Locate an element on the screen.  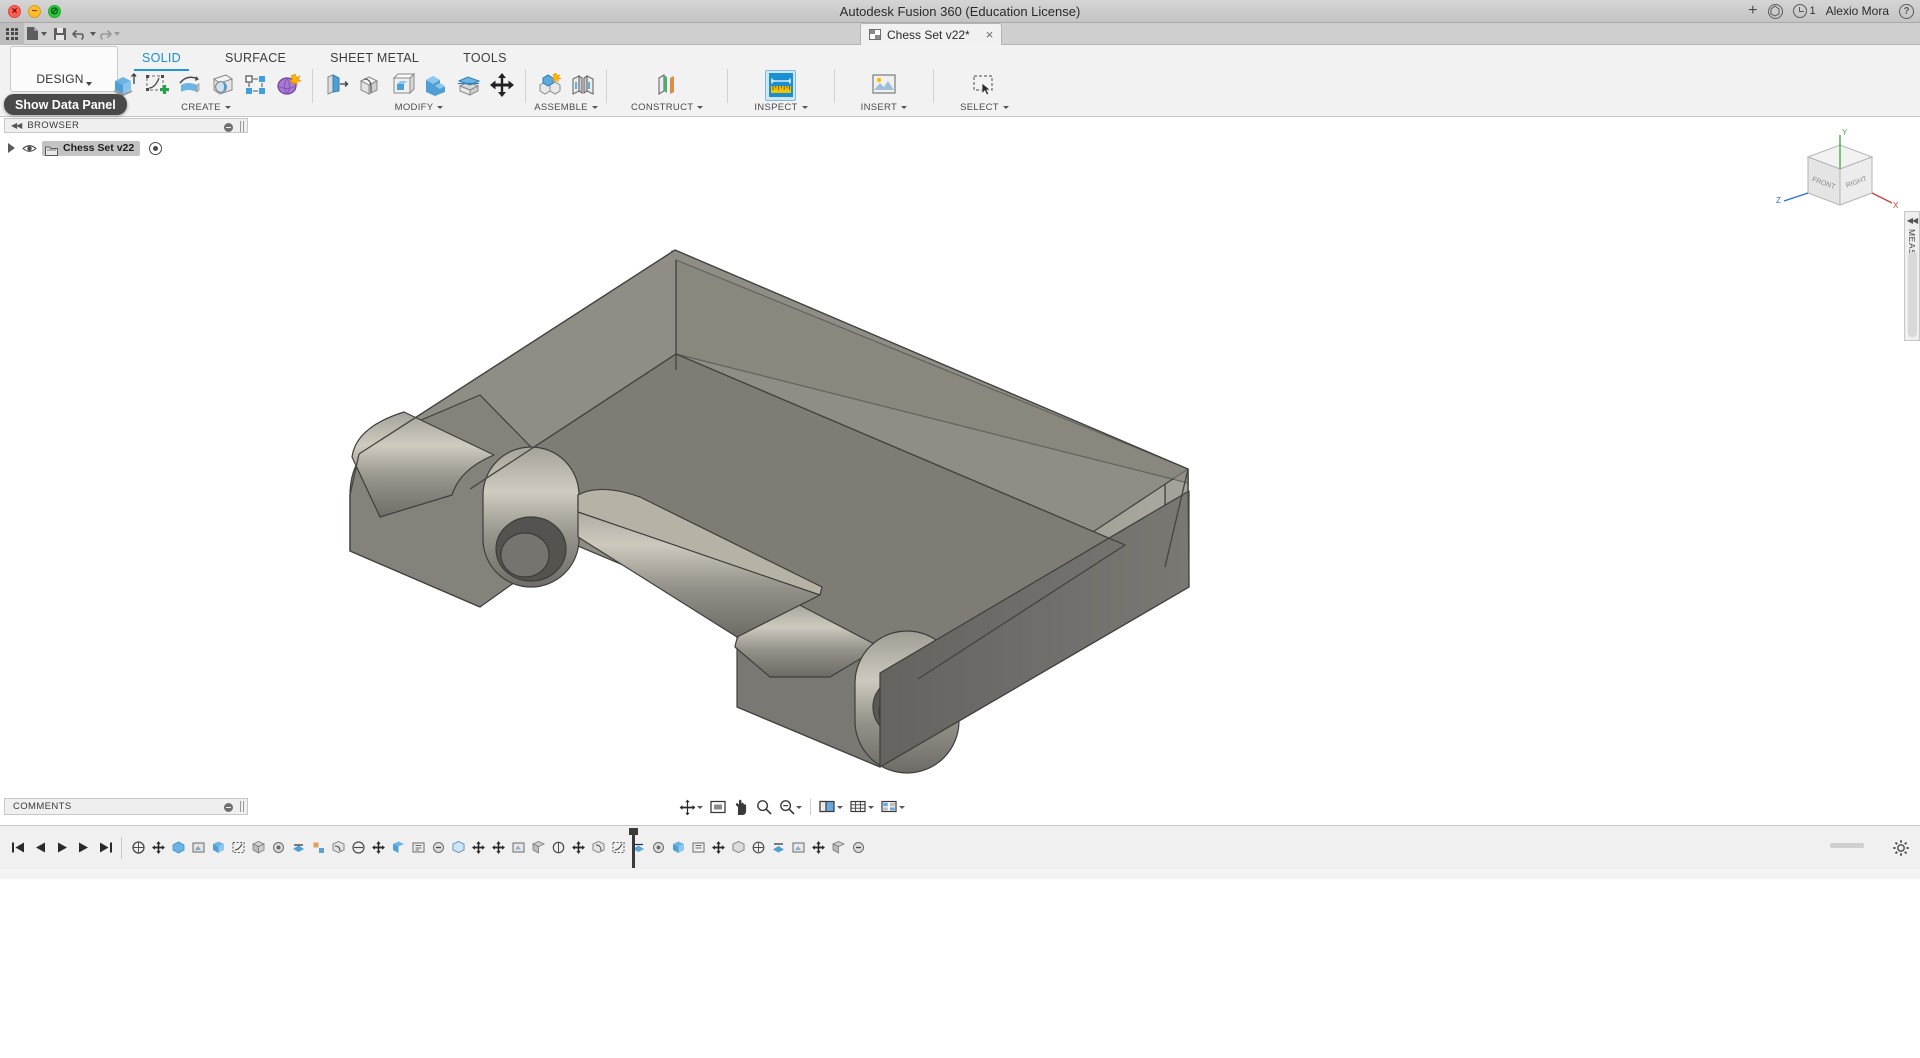
browser-title: BROWSER is located at coordinates (53, 125).